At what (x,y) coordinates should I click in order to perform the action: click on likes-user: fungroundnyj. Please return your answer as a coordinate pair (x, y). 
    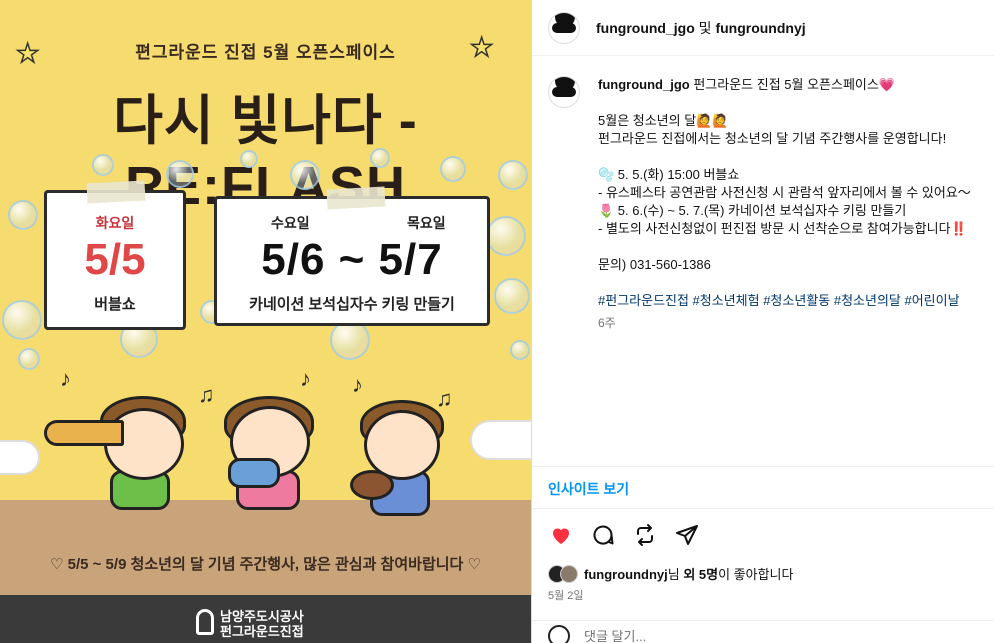
    Looking at the image, I should click on (626, 574).